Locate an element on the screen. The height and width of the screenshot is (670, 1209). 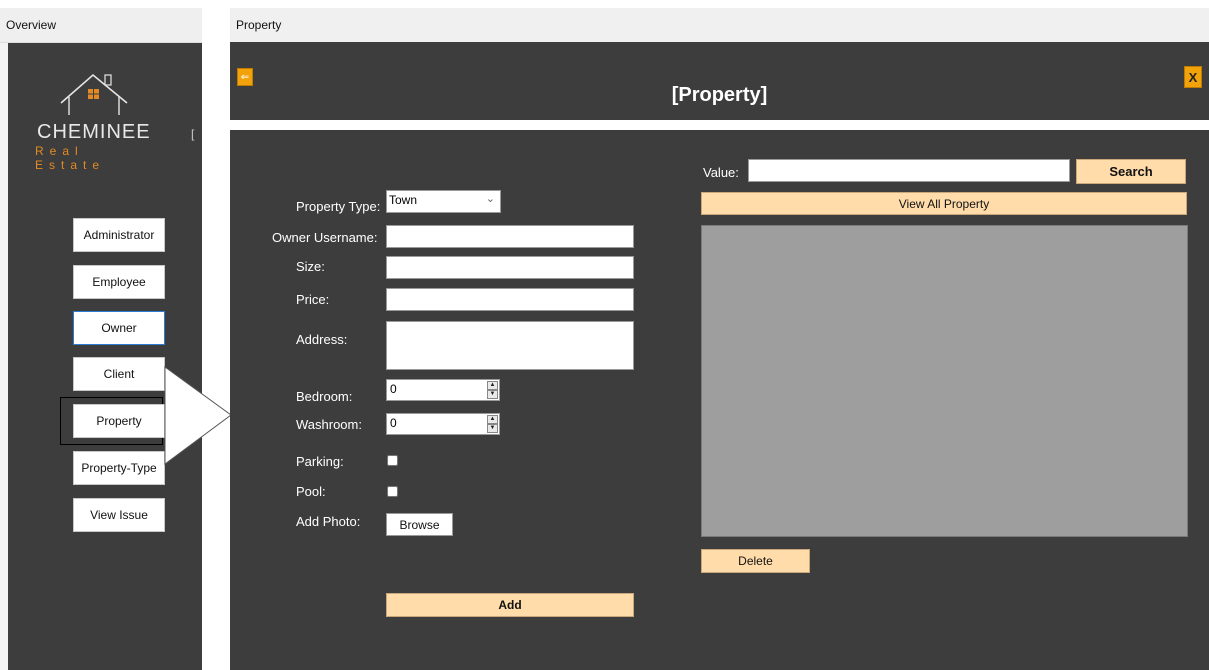
nav-administrator-button: Administrator is located at coordinates (119, 235).